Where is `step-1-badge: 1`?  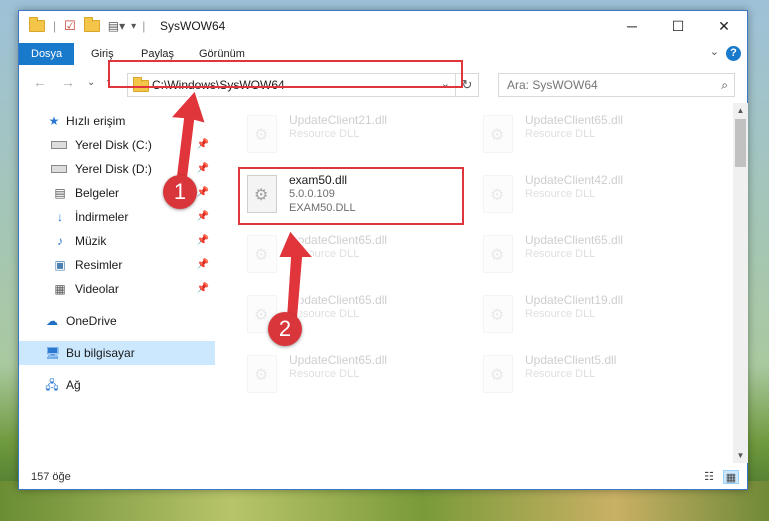 step-1-badge: 1 is located at coordinates (180, 192).